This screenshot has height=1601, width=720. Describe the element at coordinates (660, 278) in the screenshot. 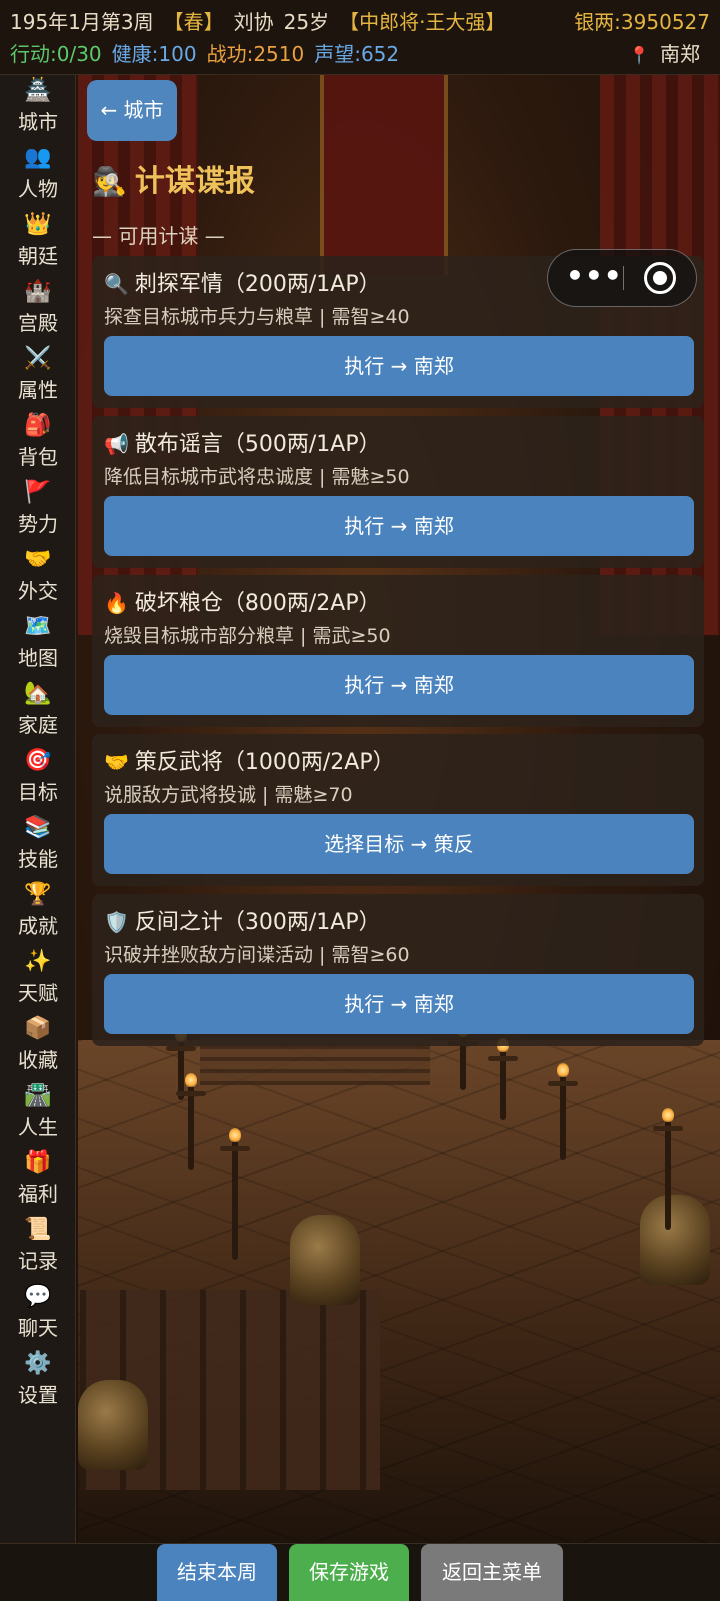

I see `close-miniprogram-icon` at that location.